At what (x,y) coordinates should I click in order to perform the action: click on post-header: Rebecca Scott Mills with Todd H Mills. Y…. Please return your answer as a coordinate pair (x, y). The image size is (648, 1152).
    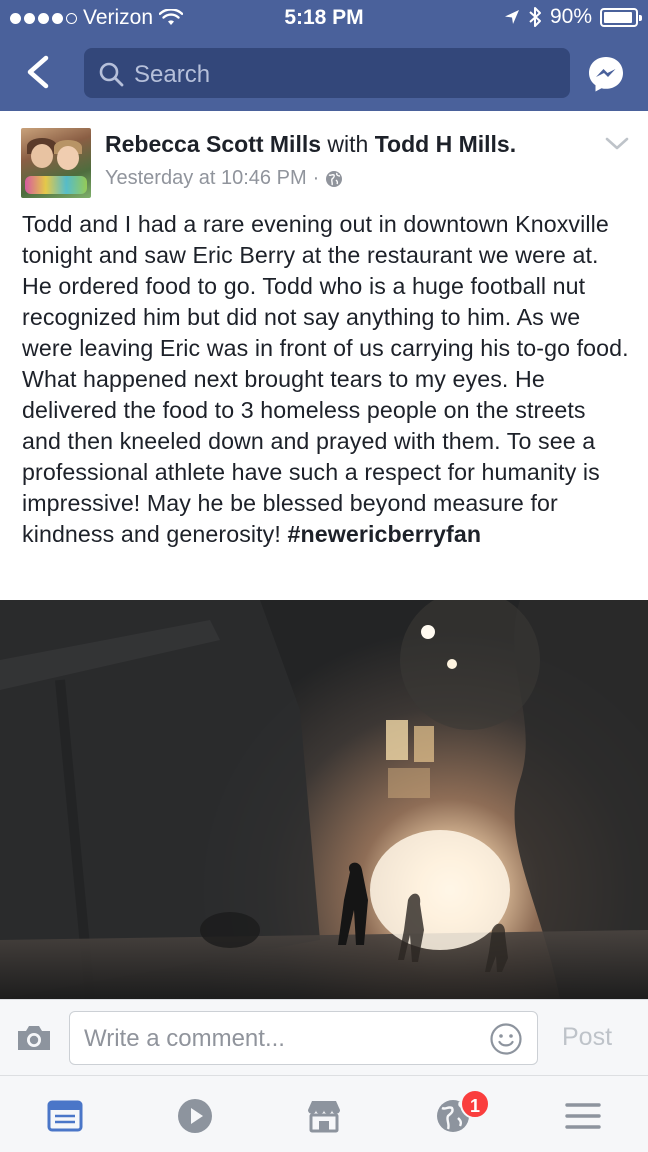
    Looking at the image, I should click on (324, 156).